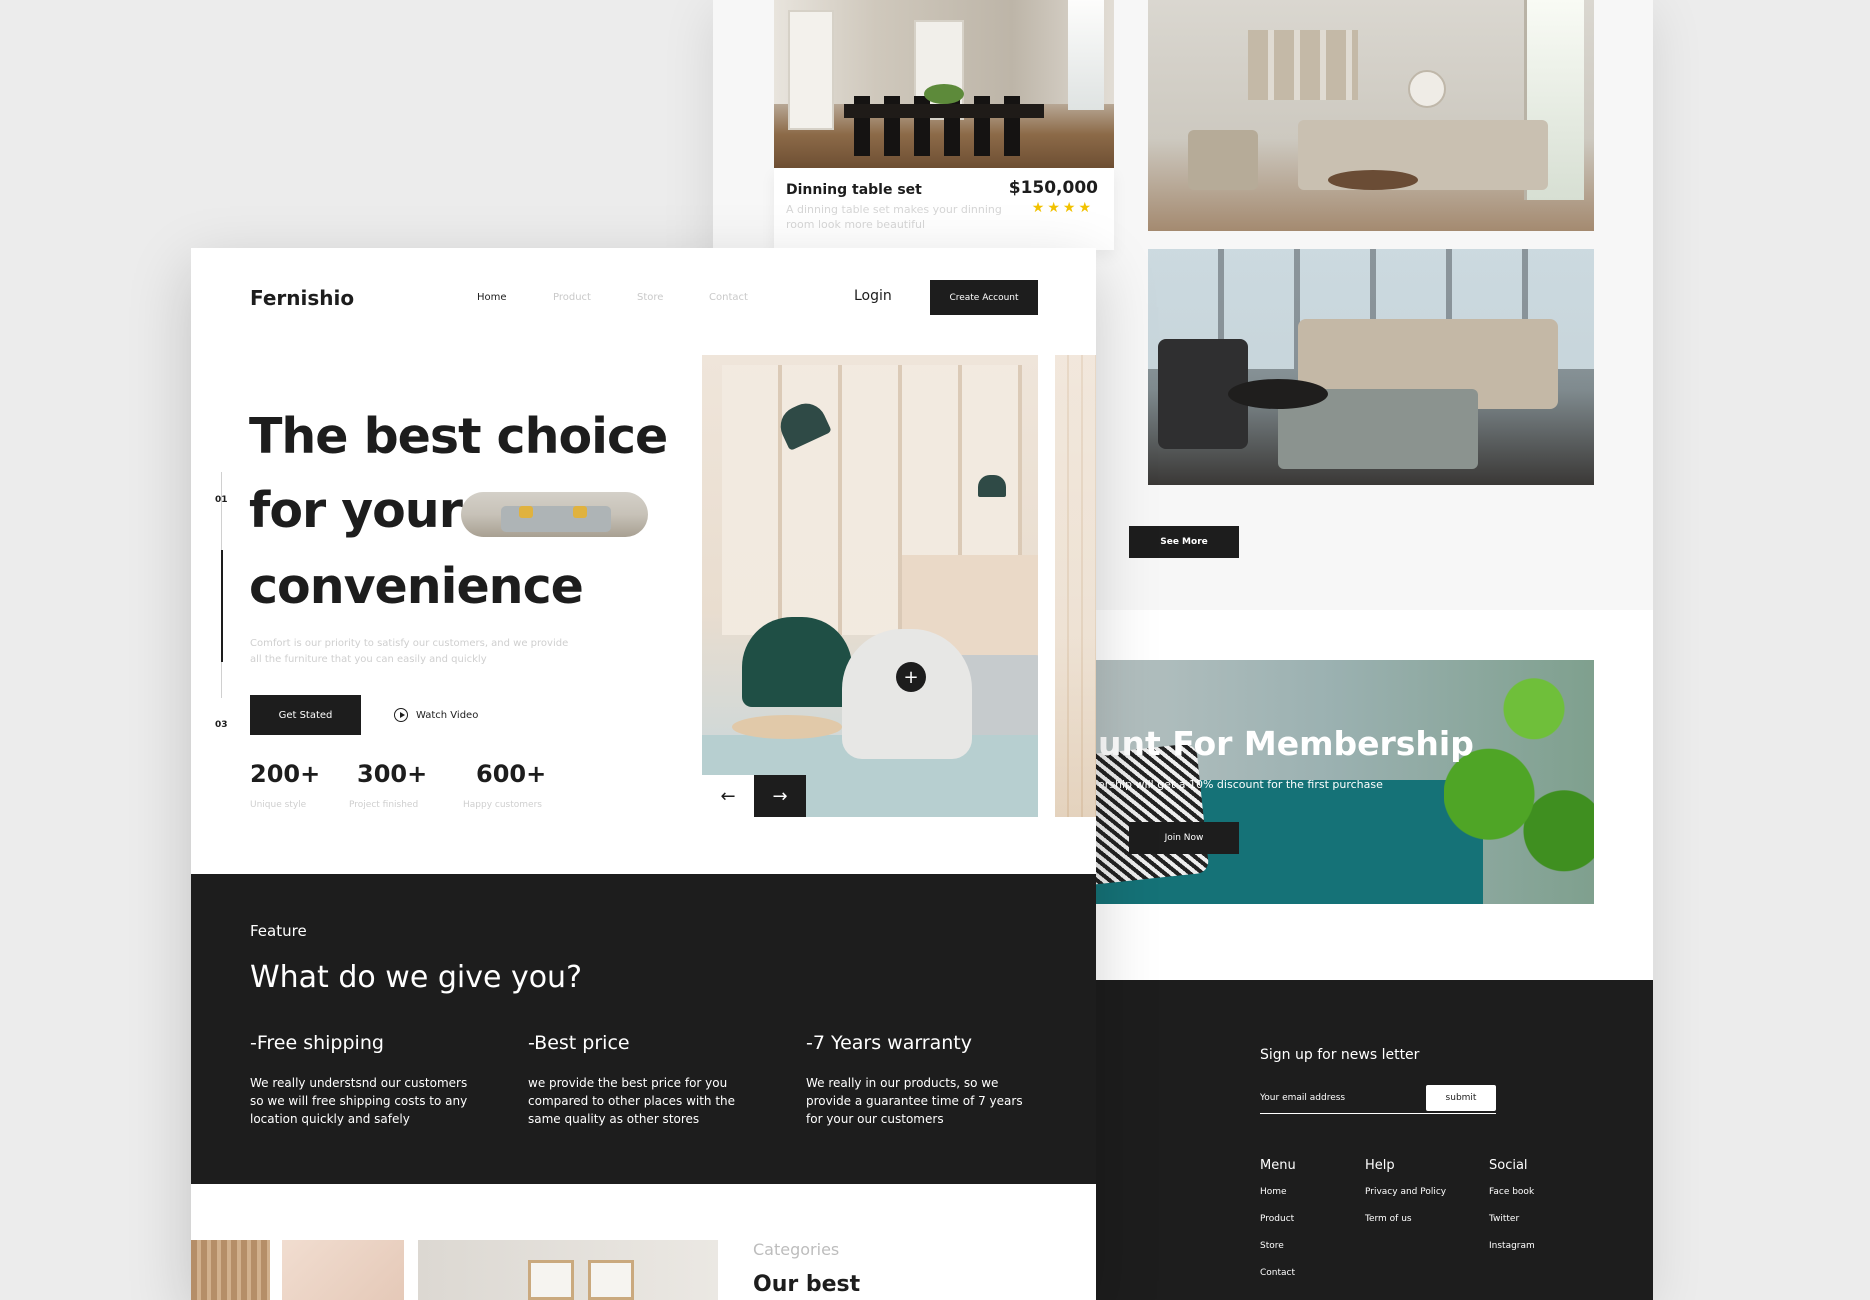  Describe the element at coordinates (907, 694) in the screenshot. I see `photo-white-chair` at that location.